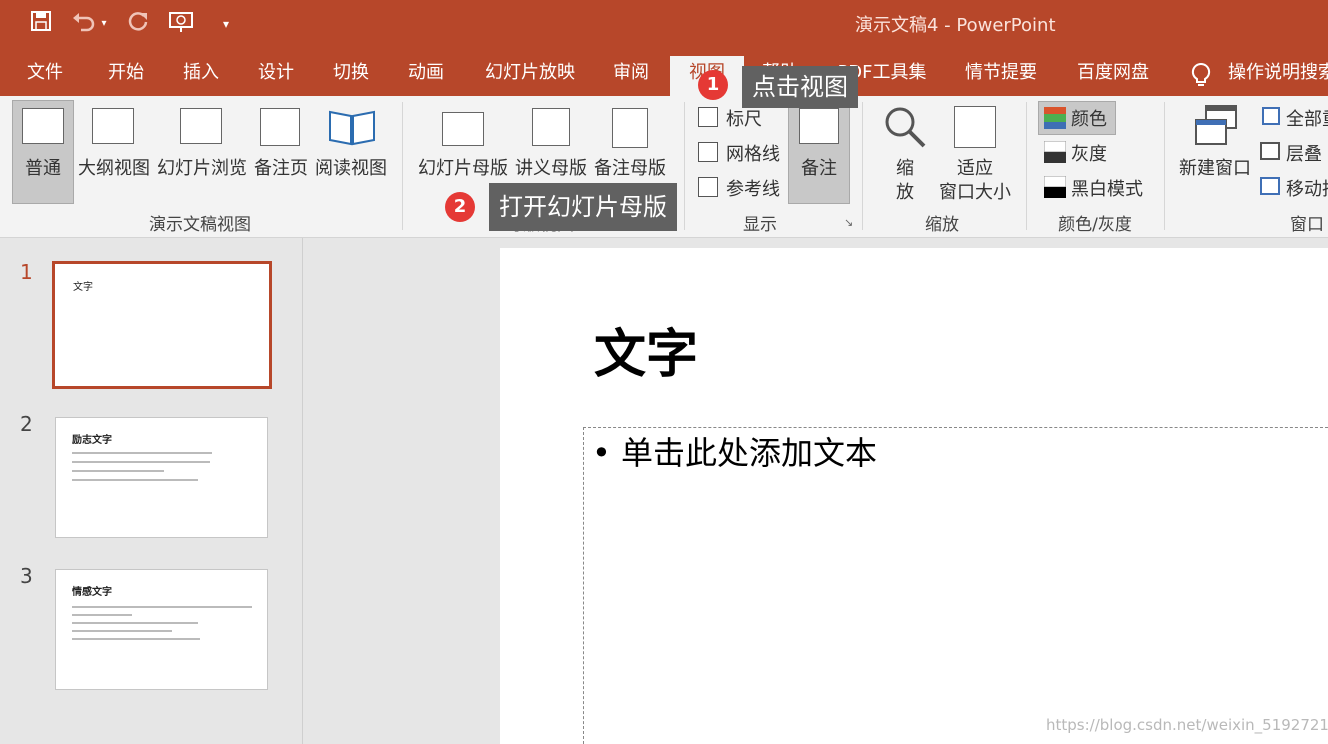 The height and width of the screenshot is (744, 1328). Describe the element at coordinates (114, 167) in the screenshot. I see `outline-view-button: 大纲视图` at that location.